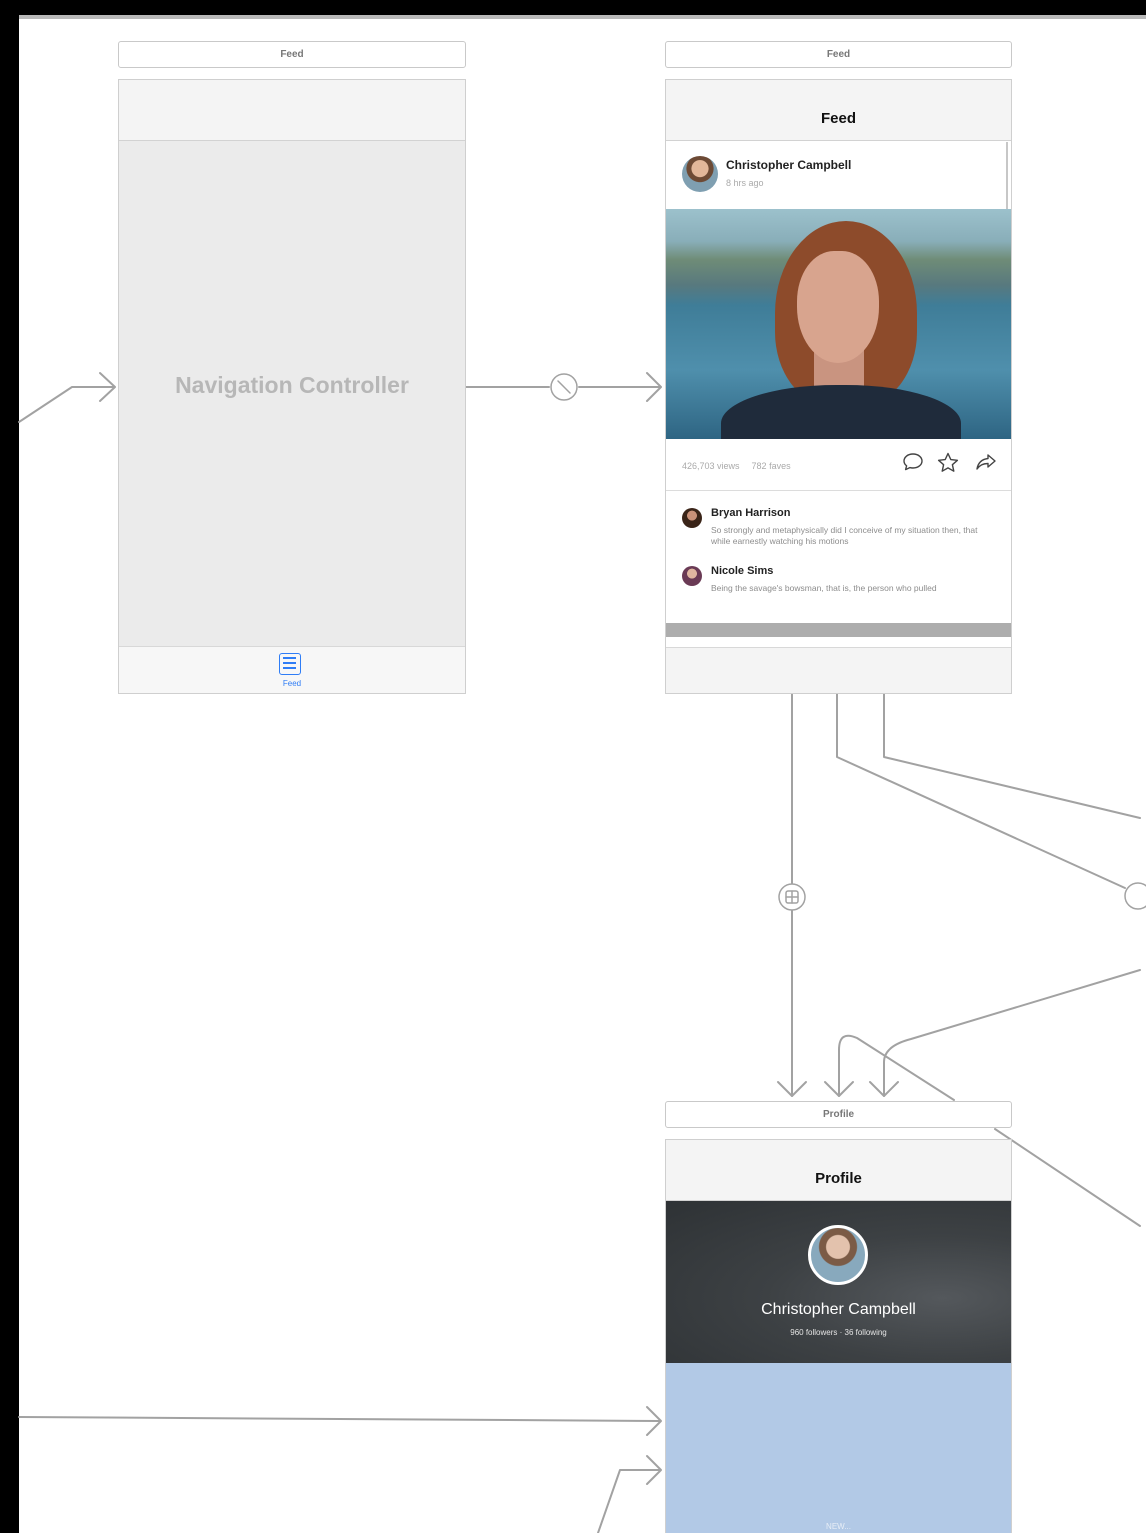 This screenshot has width=1146, height=1533. Describe the element at coordinates (838, 630) in the screenshot. I see `feed-separator-bar` at that location.